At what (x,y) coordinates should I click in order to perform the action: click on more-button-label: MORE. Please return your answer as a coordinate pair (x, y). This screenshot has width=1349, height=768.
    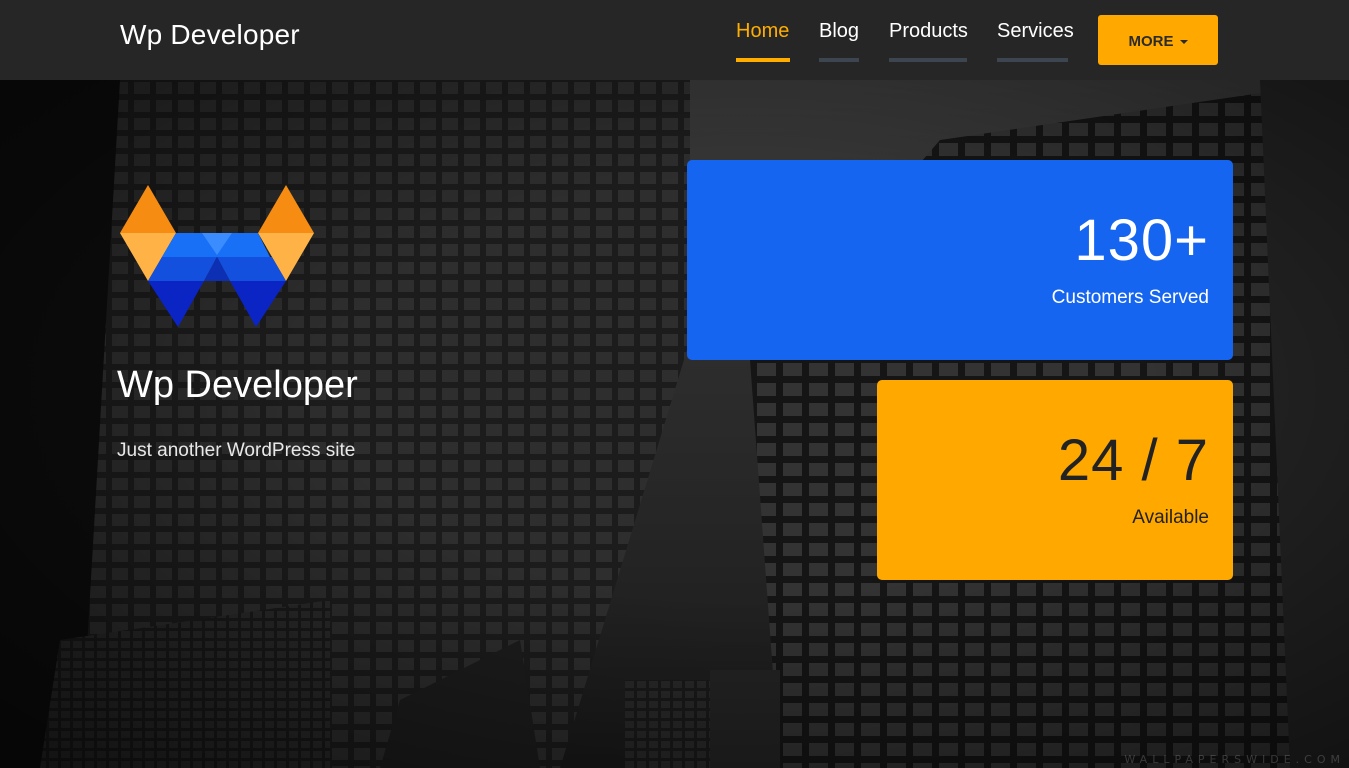
    Looking at the image, I should click on (1151, 41).